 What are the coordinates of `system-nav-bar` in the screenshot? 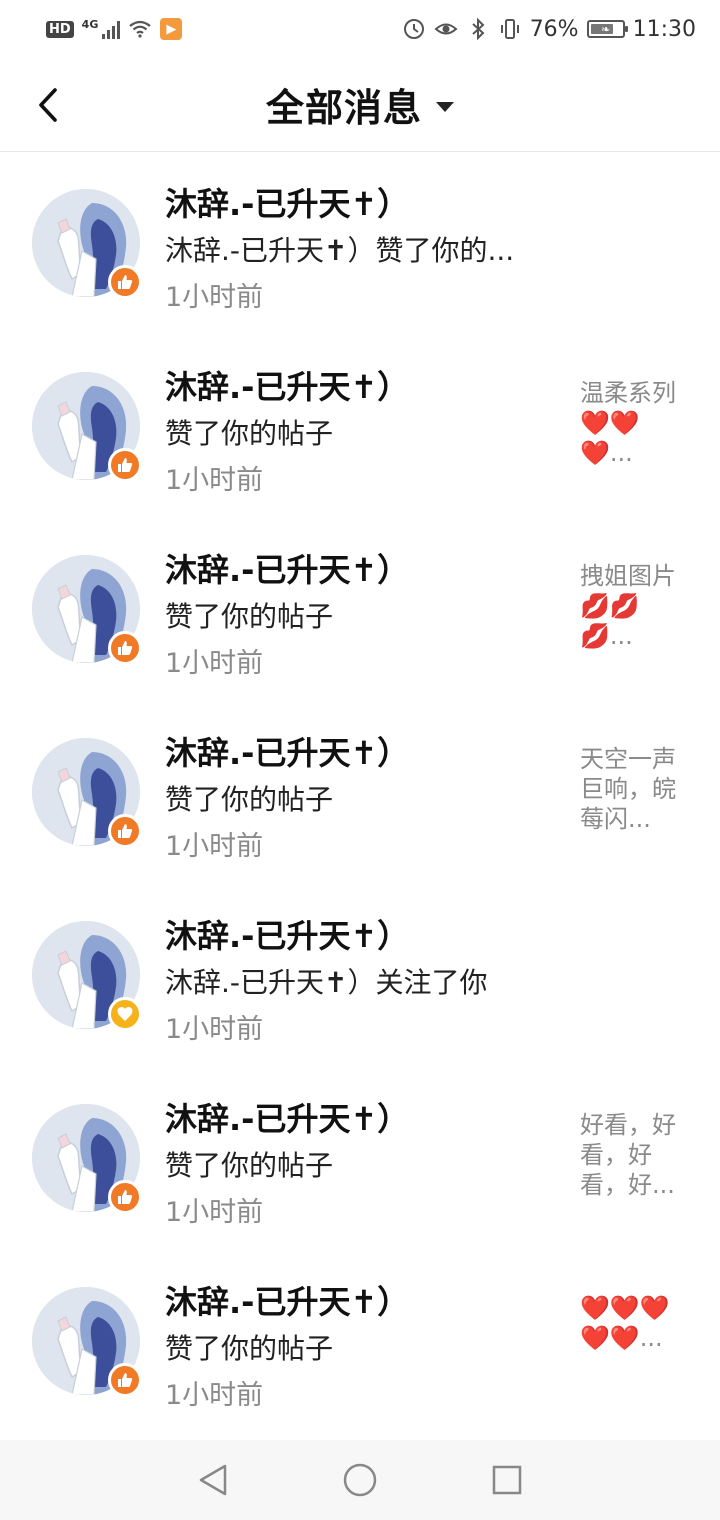 It's located at (360, 1480).